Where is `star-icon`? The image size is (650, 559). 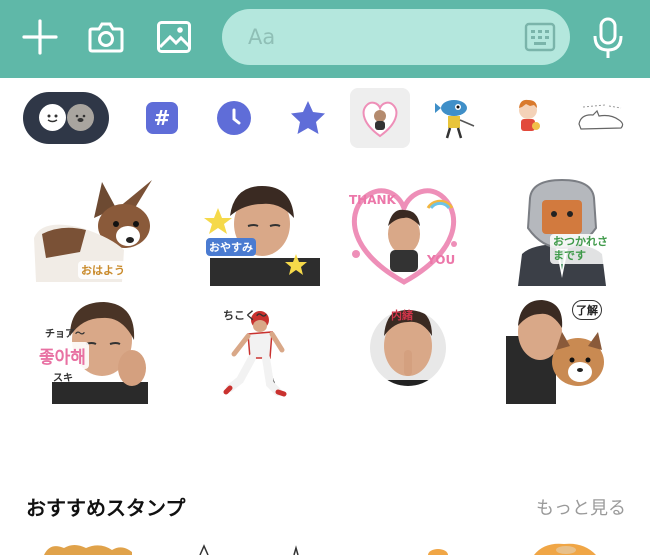
star-icon is located at coordinates (308, 117).